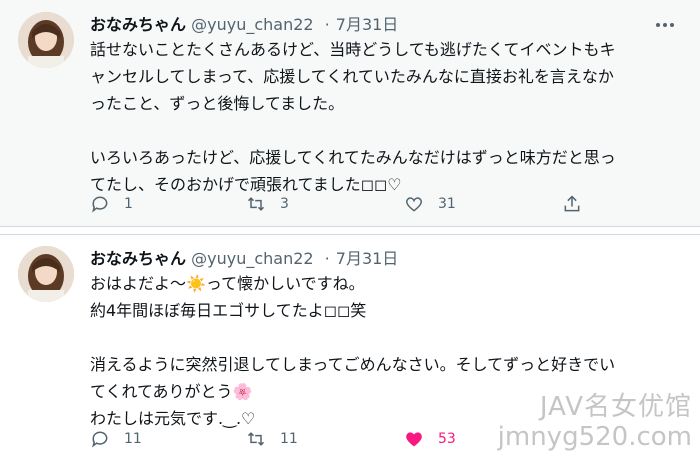  What do you see at coordinates (128, 204) in the screenshot?
I see `reply-count: 1` at bounding box center [128, 204].